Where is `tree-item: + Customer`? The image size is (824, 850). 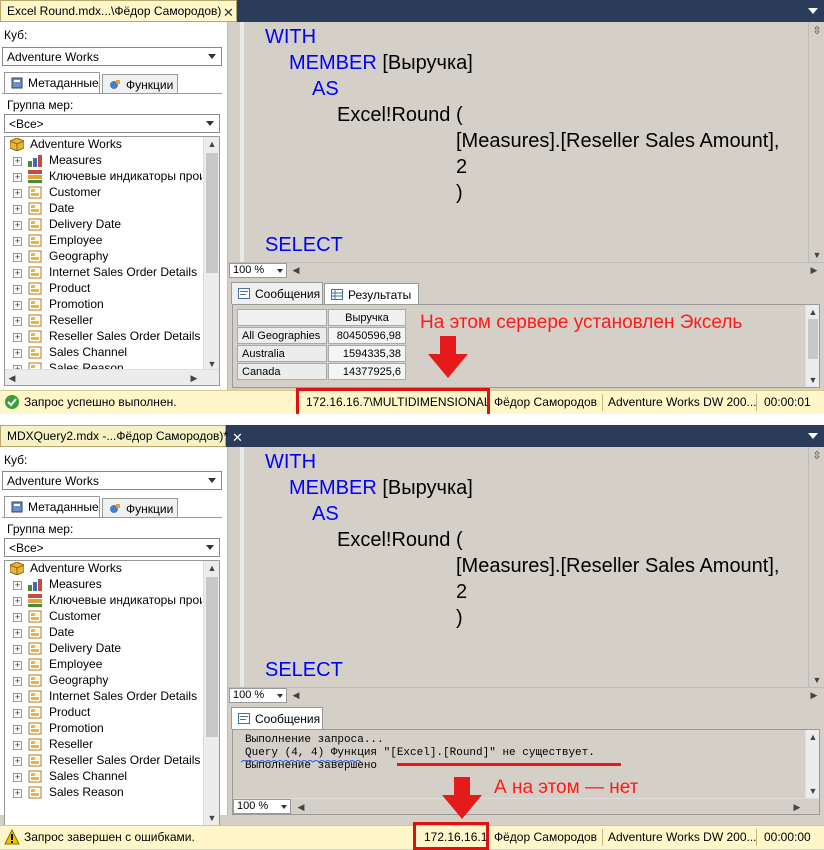 tree-item: + Customer is located at coordinates (103, 193).